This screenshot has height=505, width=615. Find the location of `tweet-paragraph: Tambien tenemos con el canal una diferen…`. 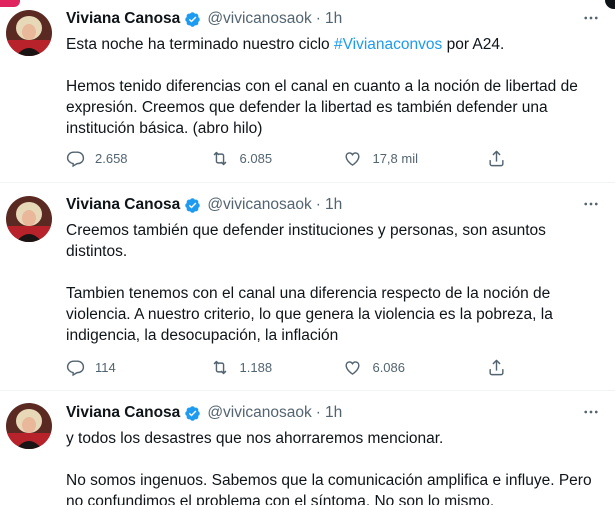

tweet-paragraph: Tambien tenemos con el canal una diferen… is located at coordinates (309, 314).